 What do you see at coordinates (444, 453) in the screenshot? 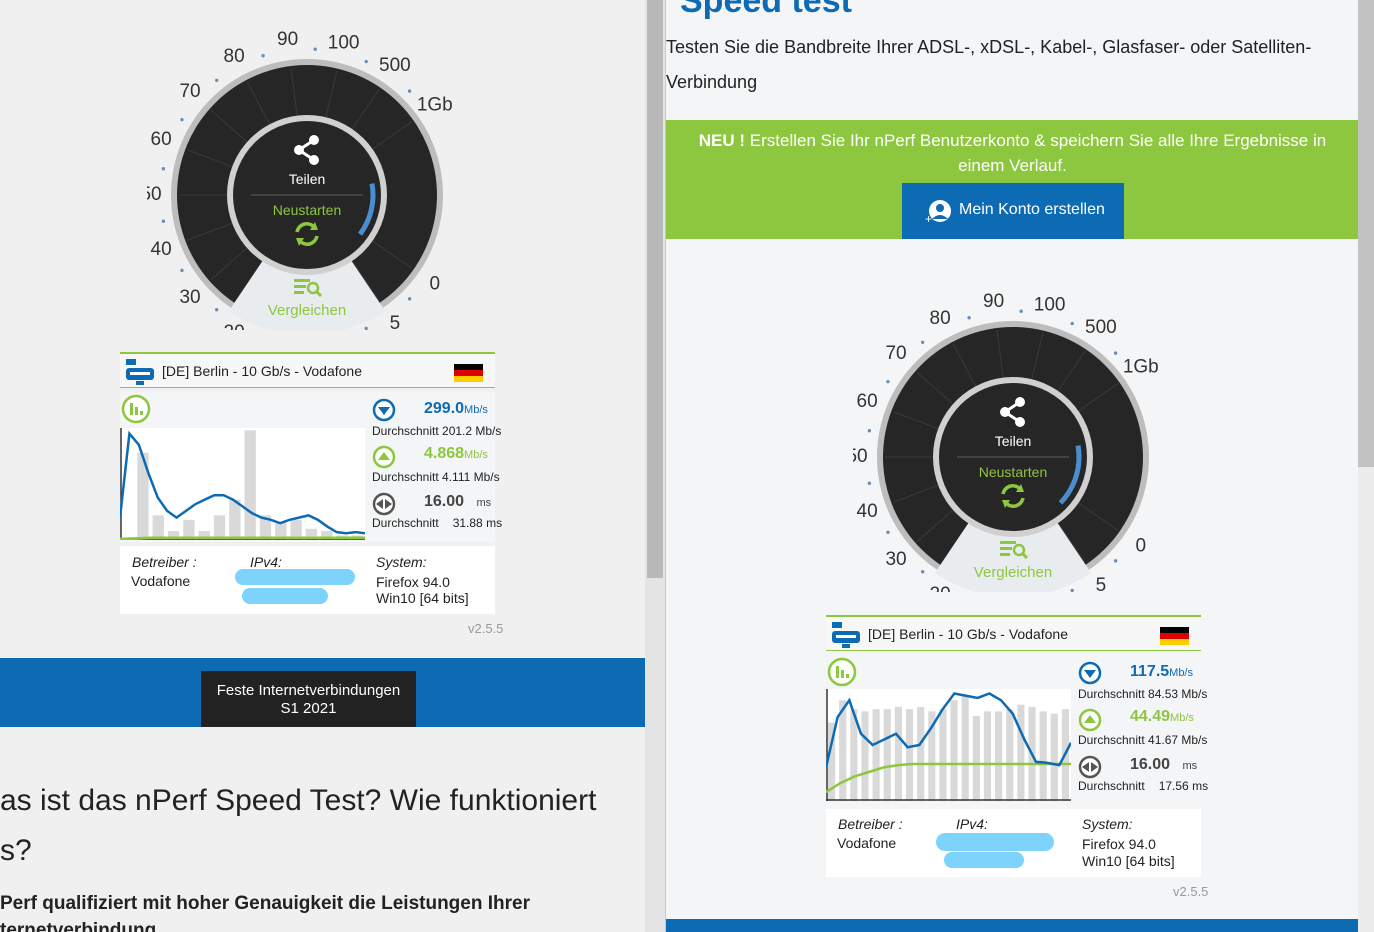
I see `upload-value: 4.868` at bounding box center [444, 453].